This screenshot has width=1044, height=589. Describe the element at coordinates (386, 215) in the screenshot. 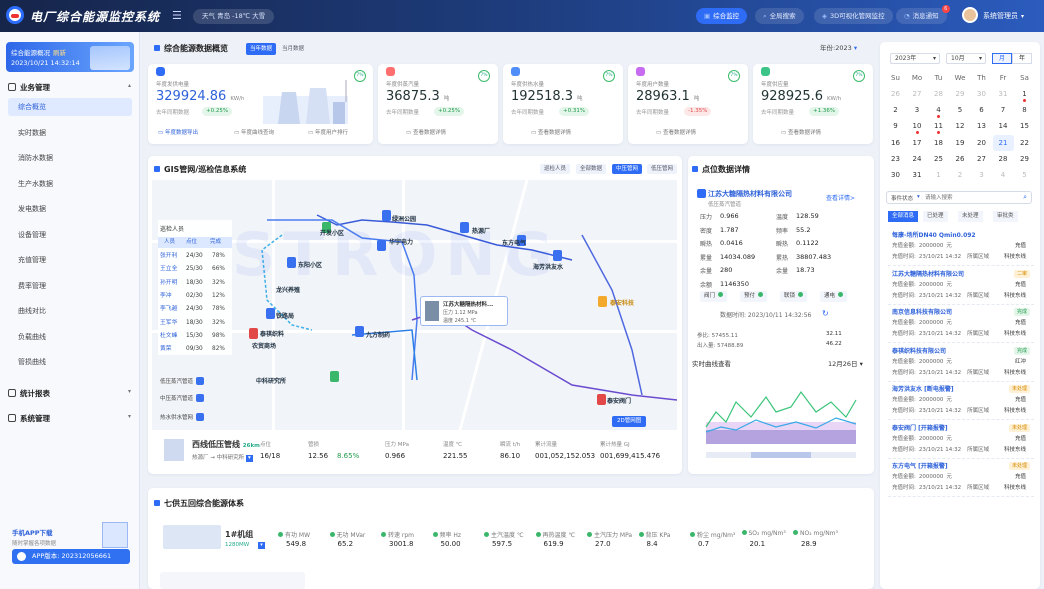

I see `map-pin-green-park` at that location.